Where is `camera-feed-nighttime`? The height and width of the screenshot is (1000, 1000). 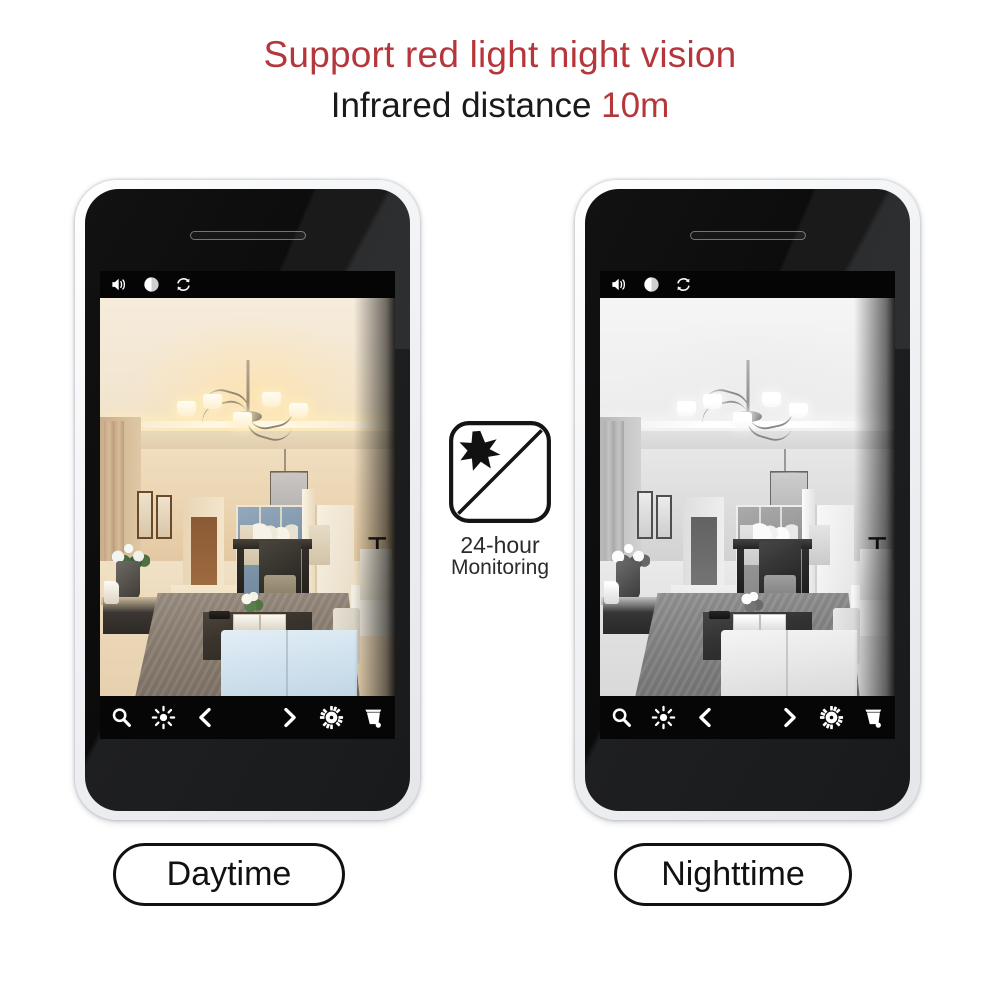 camera-feed-nighttime is located at coordinates (747, 497).